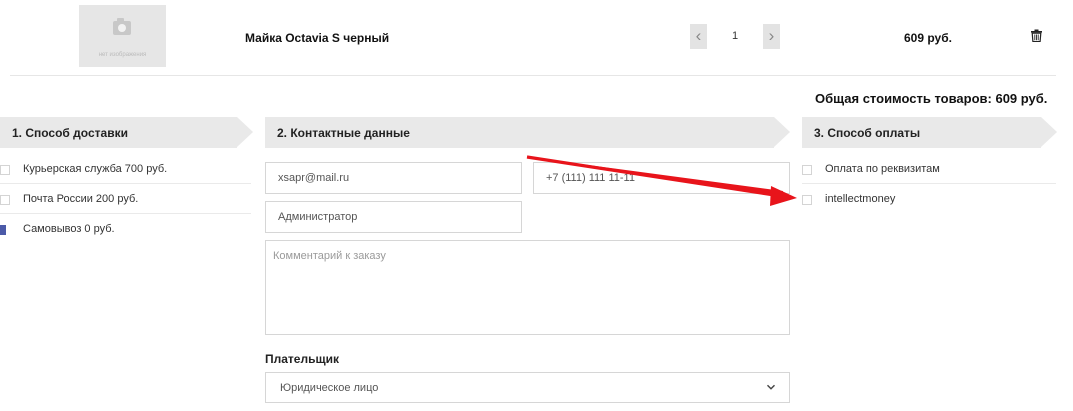  What do you see at coordinates (929, 199) in the screenshot?
I see `payment-option-intellectmoney: intellectmoney` at bounding box center [929, 199].